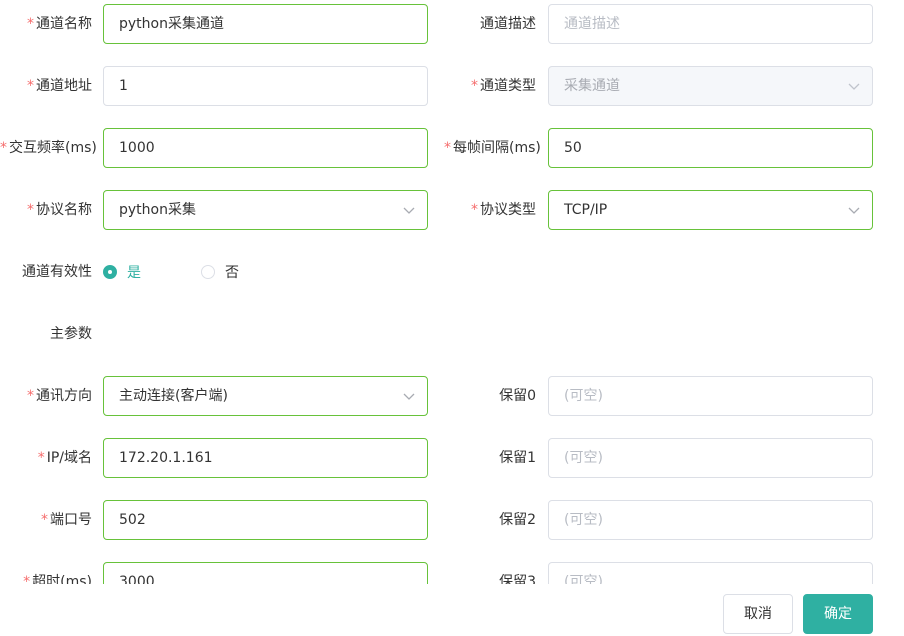 This screenshot has width=904, height=636. Describe the element at coordinates (265, 210) in the screenshot. I see `protocol-name-select: python采集` at that location.